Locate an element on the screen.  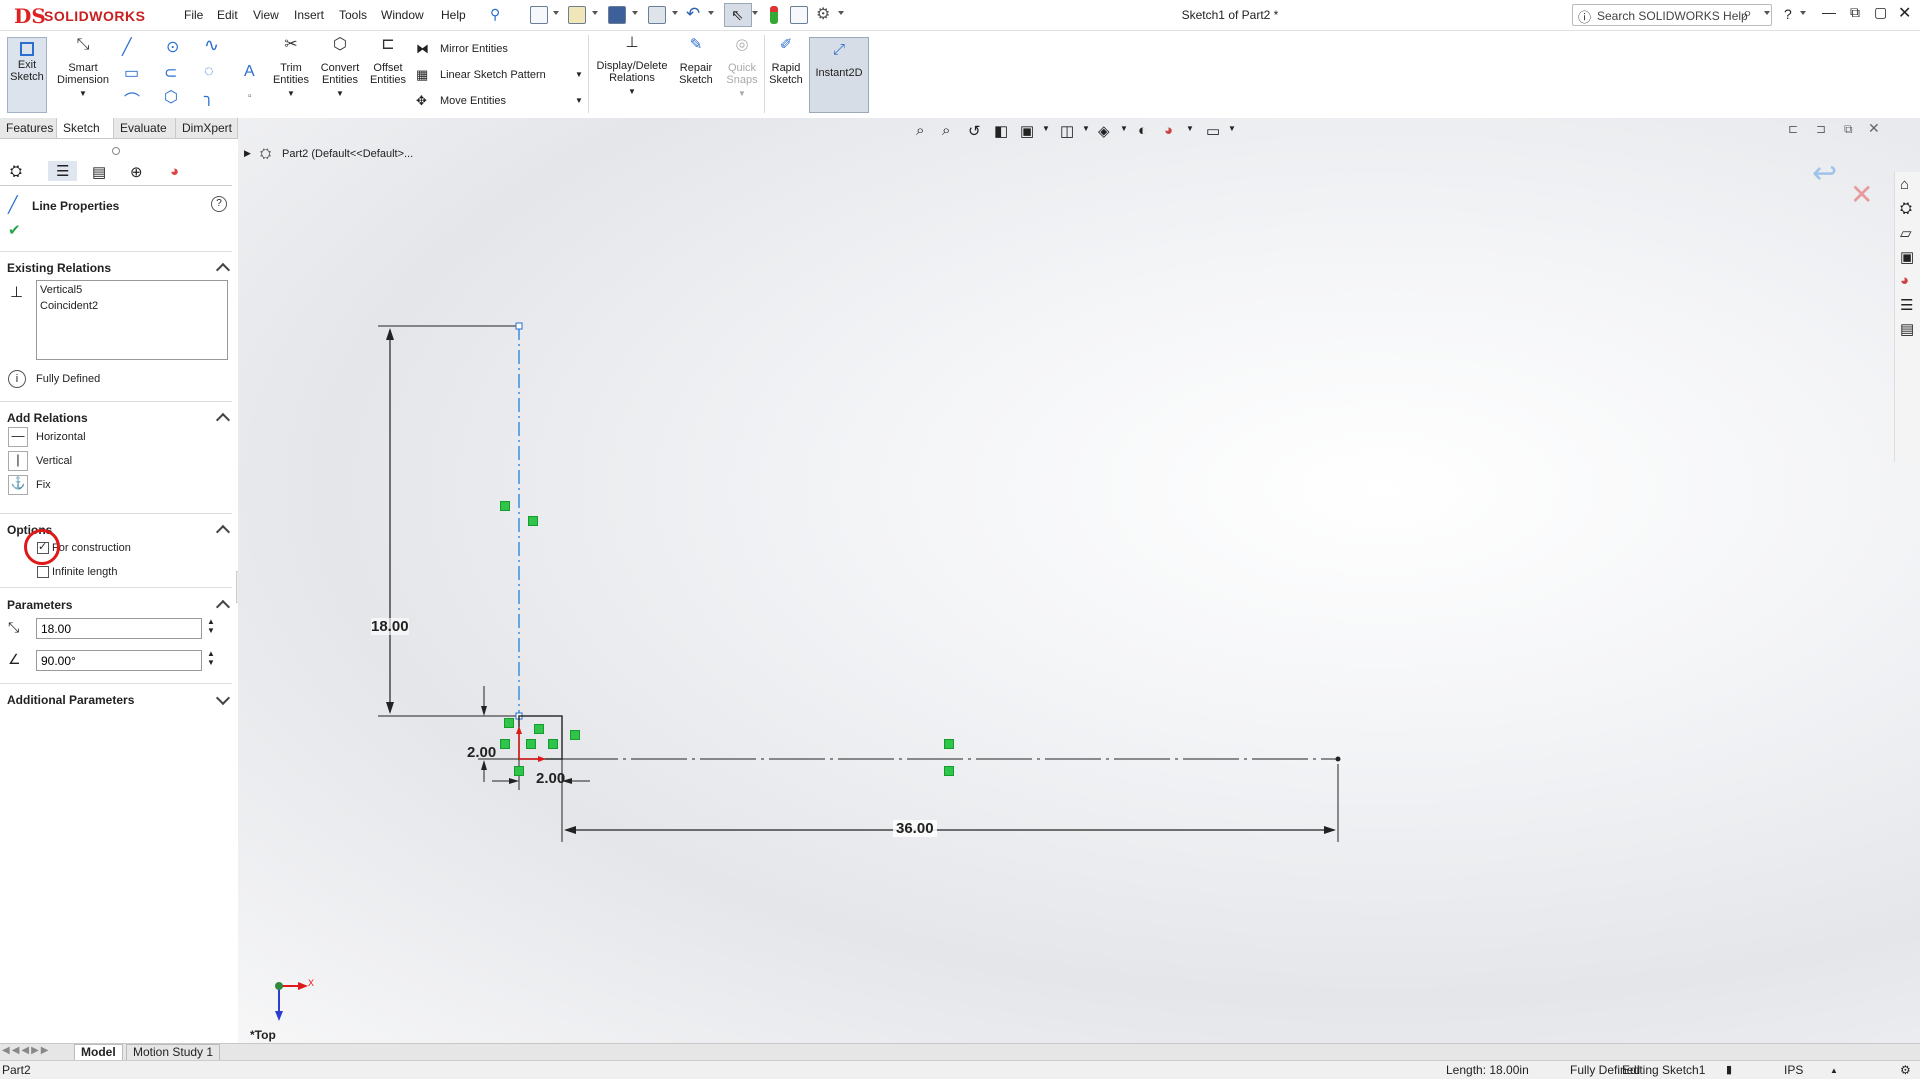
new-dropdown-icon is located at coordinates (556, 13).